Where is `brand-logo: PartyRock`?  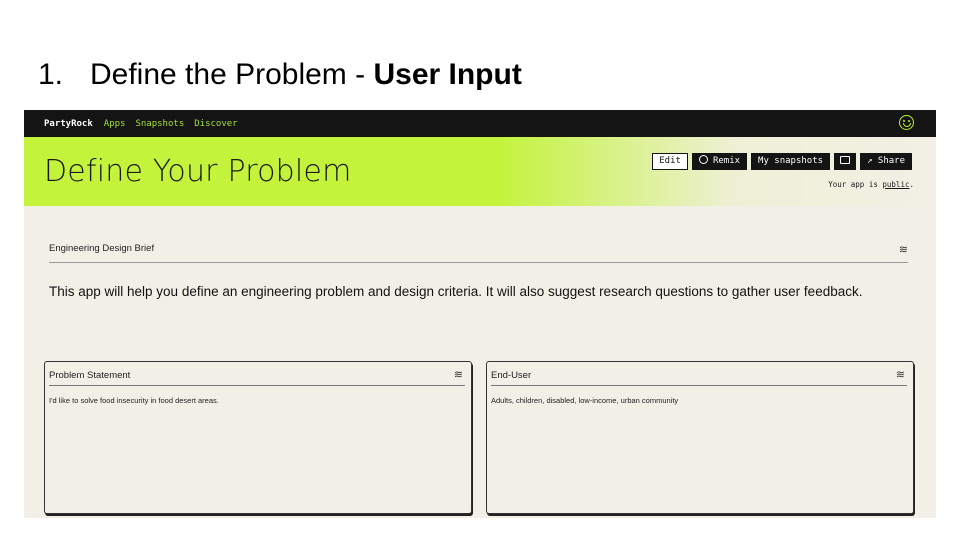
brand-logo: PartyRock is located at coordinates (68, 124).